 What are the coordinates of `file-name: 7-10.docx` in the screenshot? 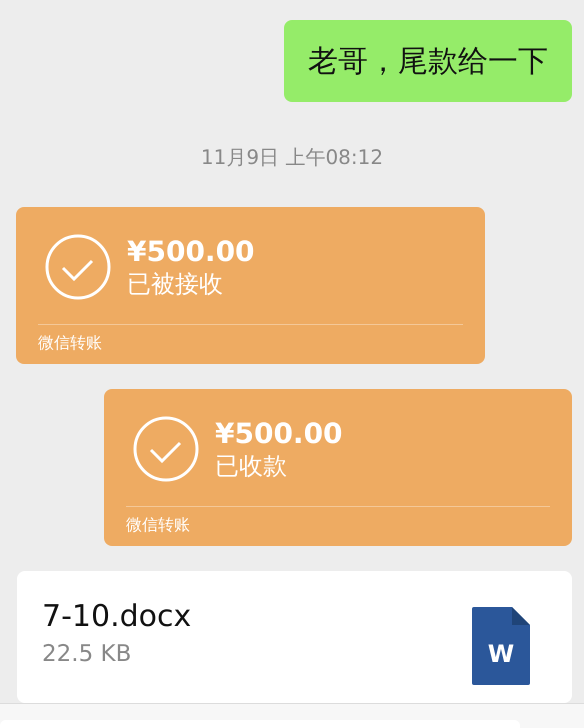 It's located at (117, 617).